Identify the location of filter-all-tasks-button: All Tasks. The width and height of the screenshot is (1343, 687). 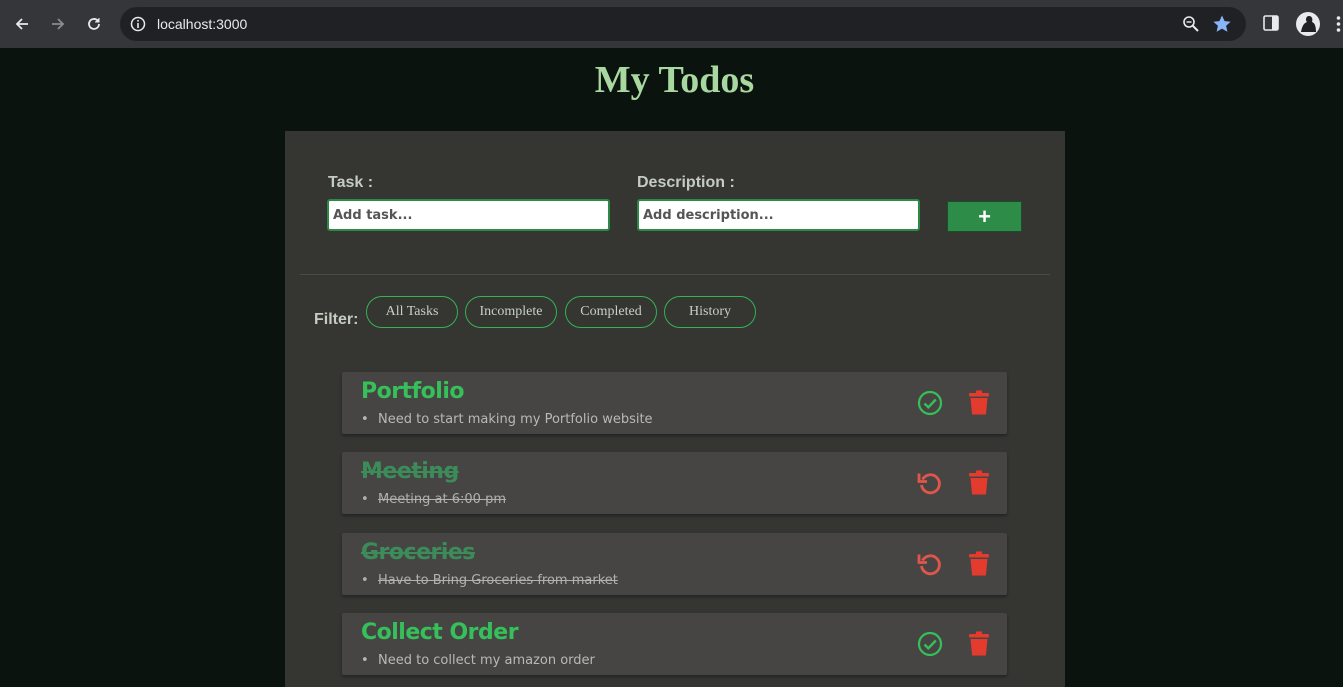
(412, 312).